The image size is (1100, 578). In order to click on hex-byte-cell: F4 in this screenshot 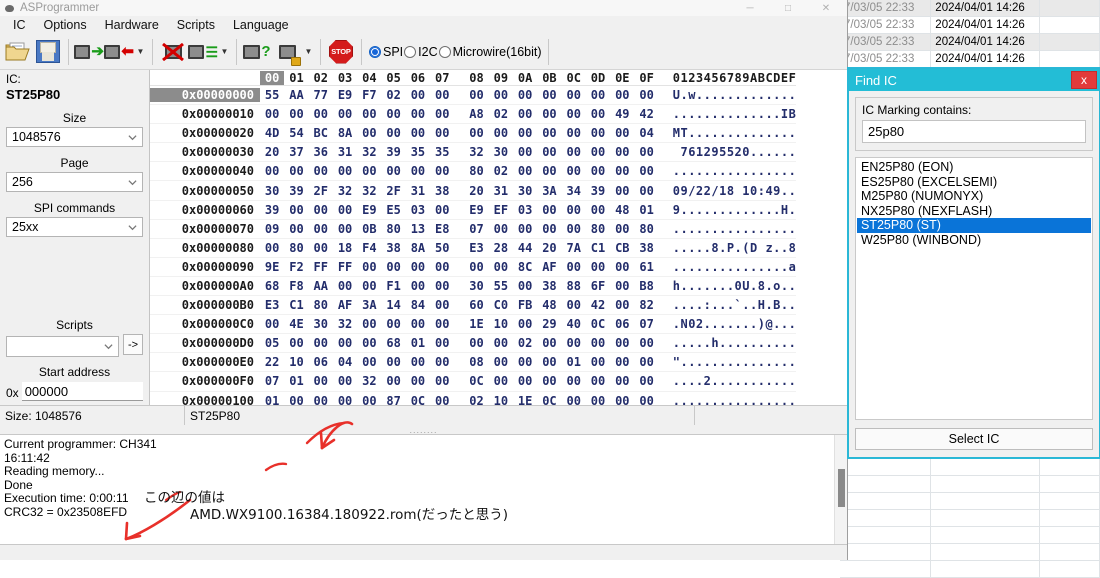, I will do `click(369, 248)`.